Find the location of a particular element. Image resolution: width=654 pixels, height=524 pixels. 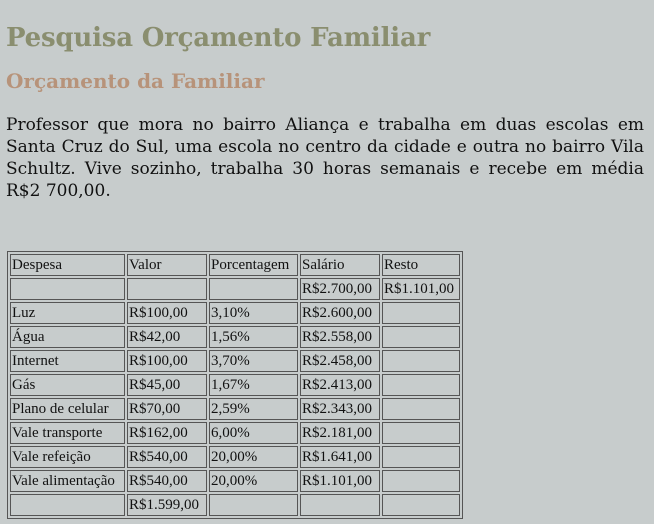

cell-despesa: Plano de celular is located at coordinates (67, 409).